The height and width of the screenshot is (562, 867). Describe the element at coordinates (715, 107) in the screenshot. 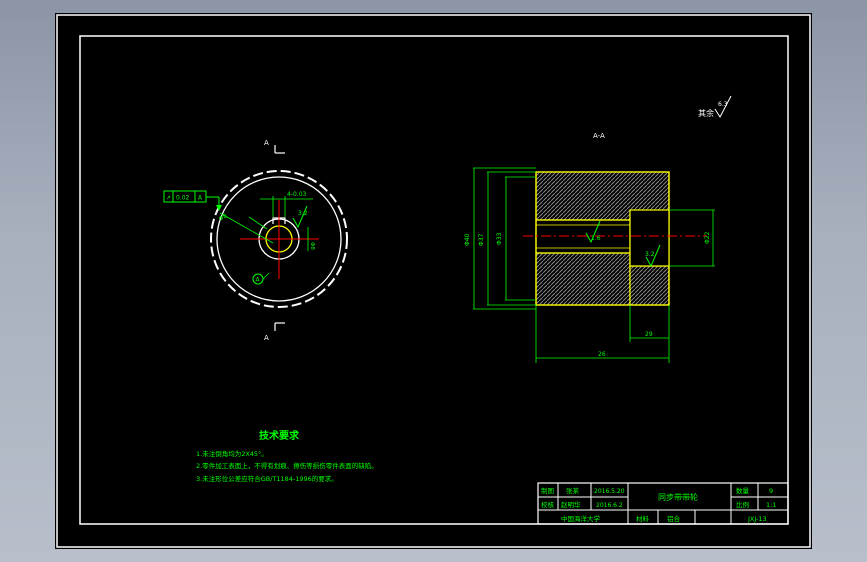

I see `roughness-other-symbol: 其余 6.3` at that location.